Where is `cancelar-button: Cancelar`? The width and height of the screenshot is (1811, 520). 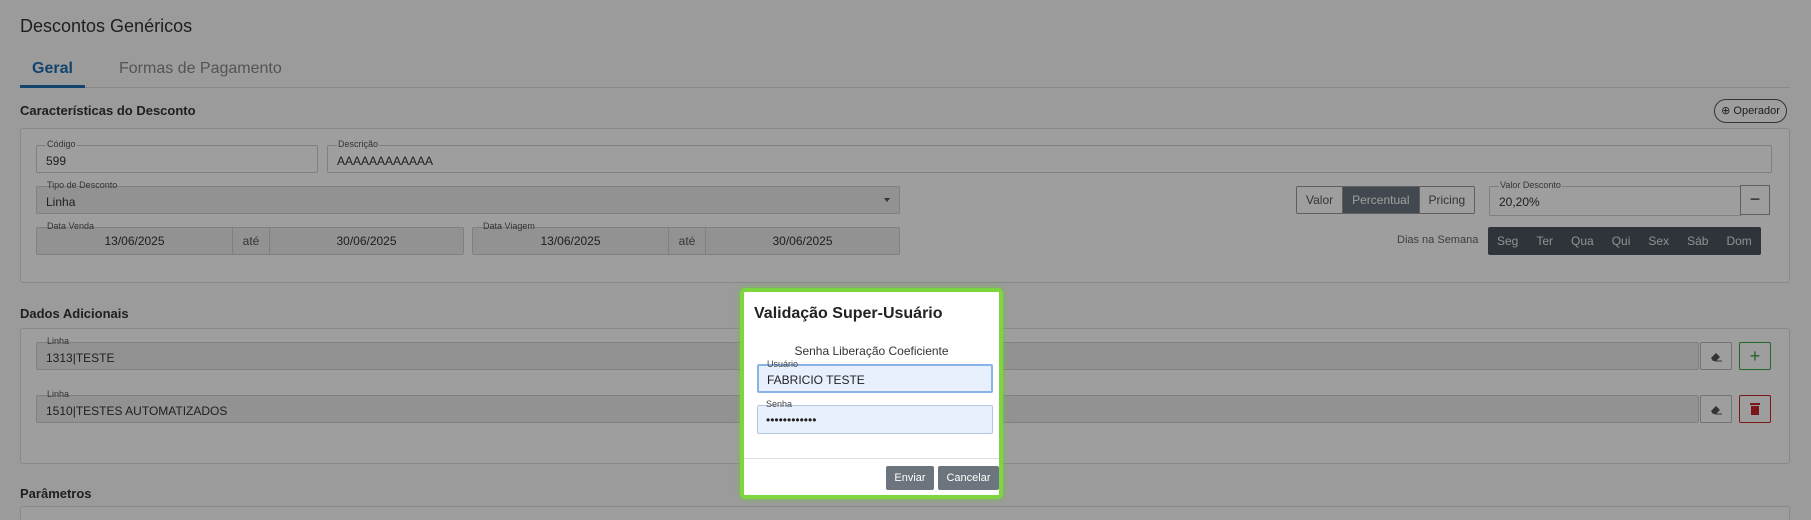
cancelar-button: Cancelar is located at coordinates (968, 478).